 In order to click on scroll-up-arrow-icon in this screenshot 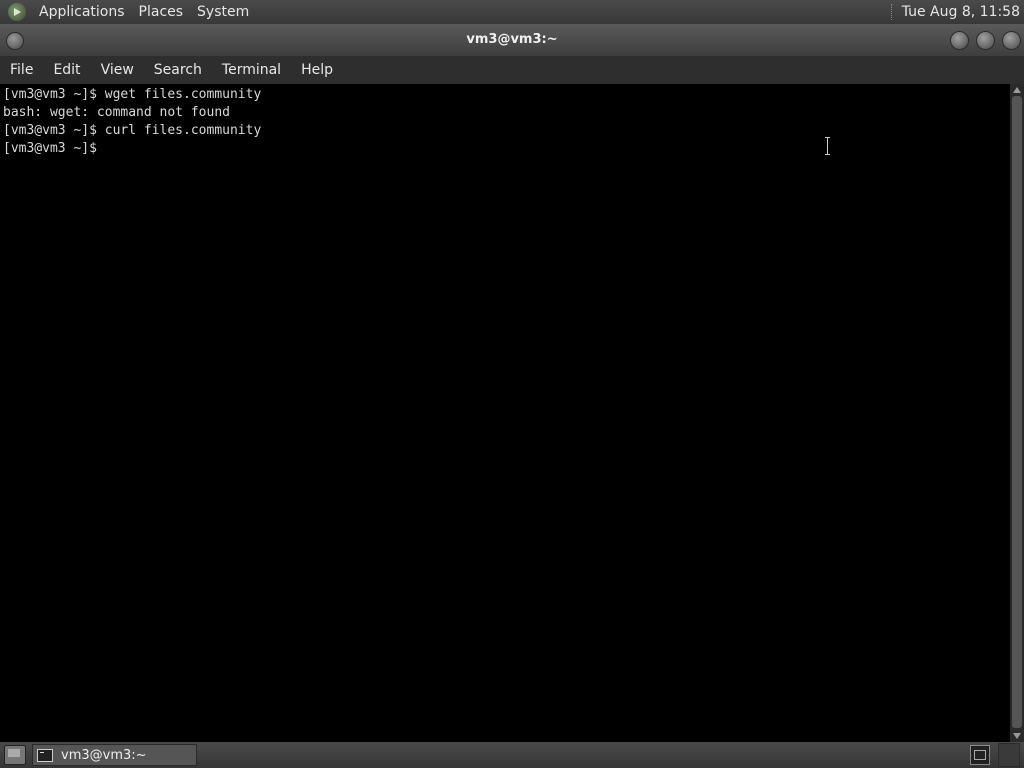, I will do `click(1017, 90)`.